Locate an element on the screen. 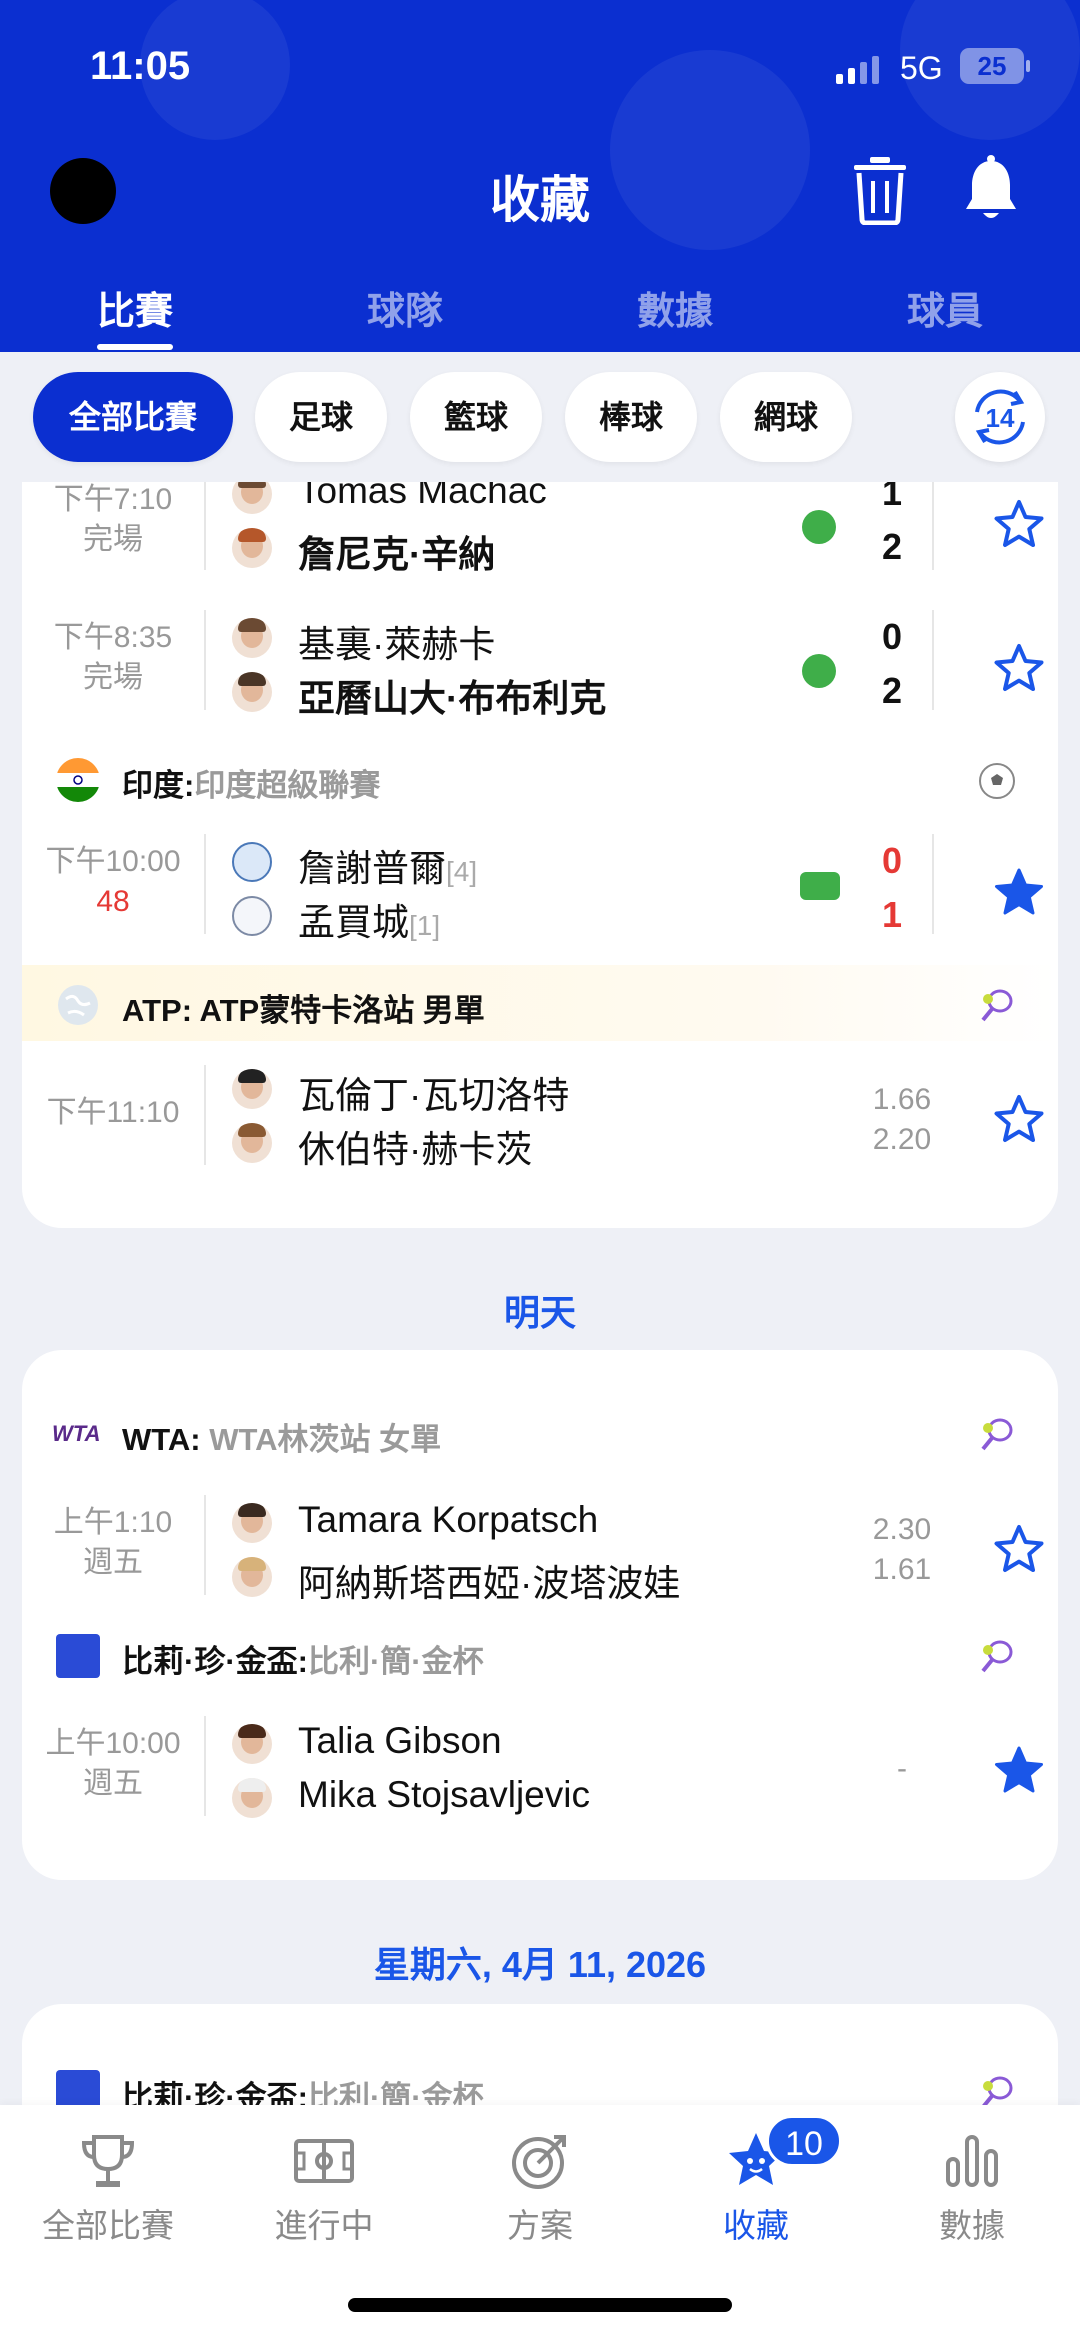 Image resolution: width=1080 pixels, height=2337 pixels. wta-logo: WTA is located at coordinates (76, 1433).